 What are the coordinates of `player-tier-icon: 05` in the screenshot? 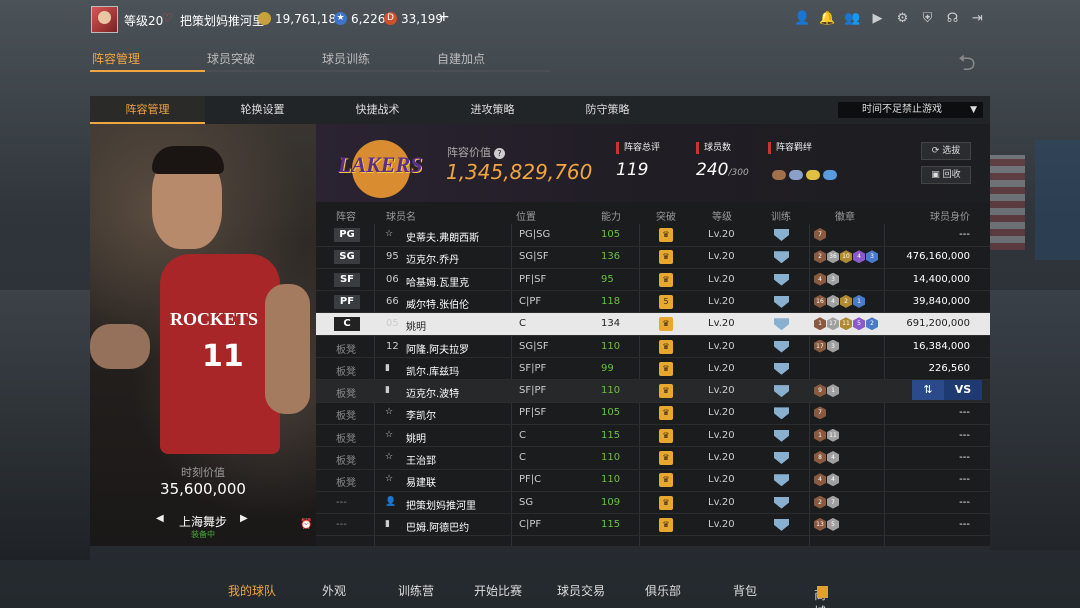 It's located at (392, 324).